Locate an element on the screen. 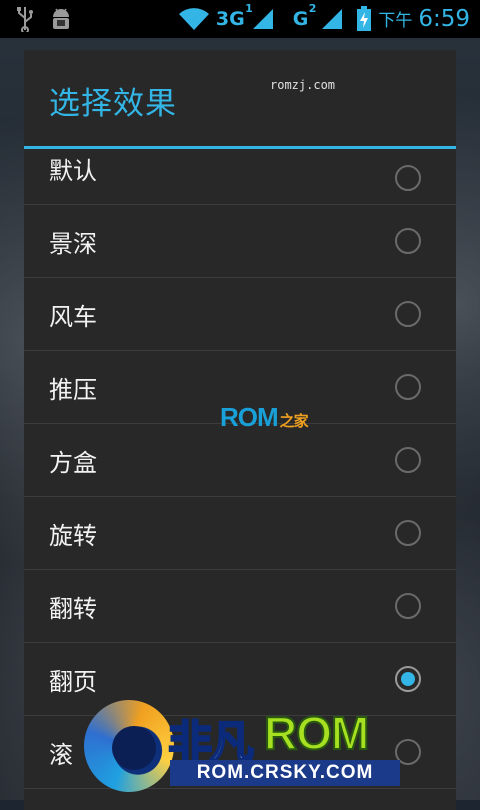  crsky-rom-watermark: 非凡 ROM ROM.CRSKY.COM is located at coordinates (244, 746).